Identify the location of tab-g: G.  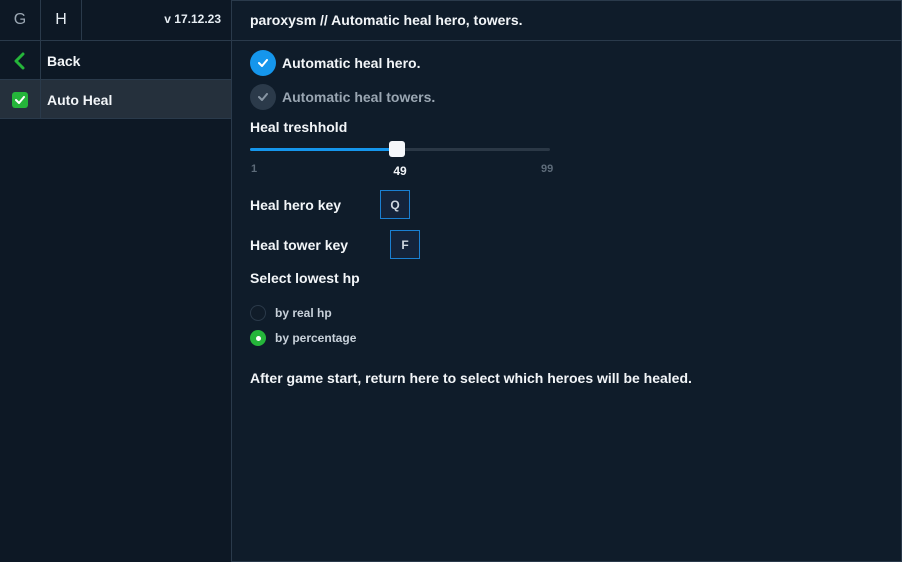
(20, 20).